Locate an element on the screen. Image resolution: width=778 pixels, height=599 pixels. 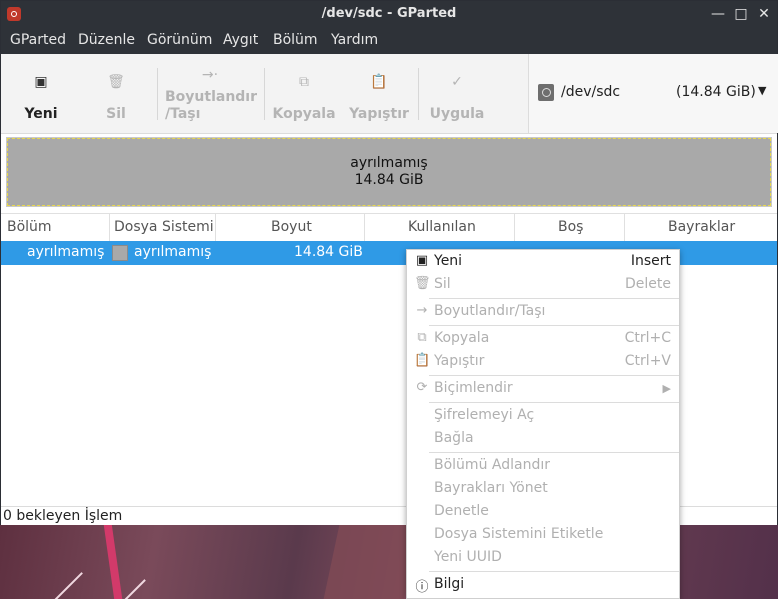
column-filesystem: Dosya Sistemi is located at coordinates (164, 227).